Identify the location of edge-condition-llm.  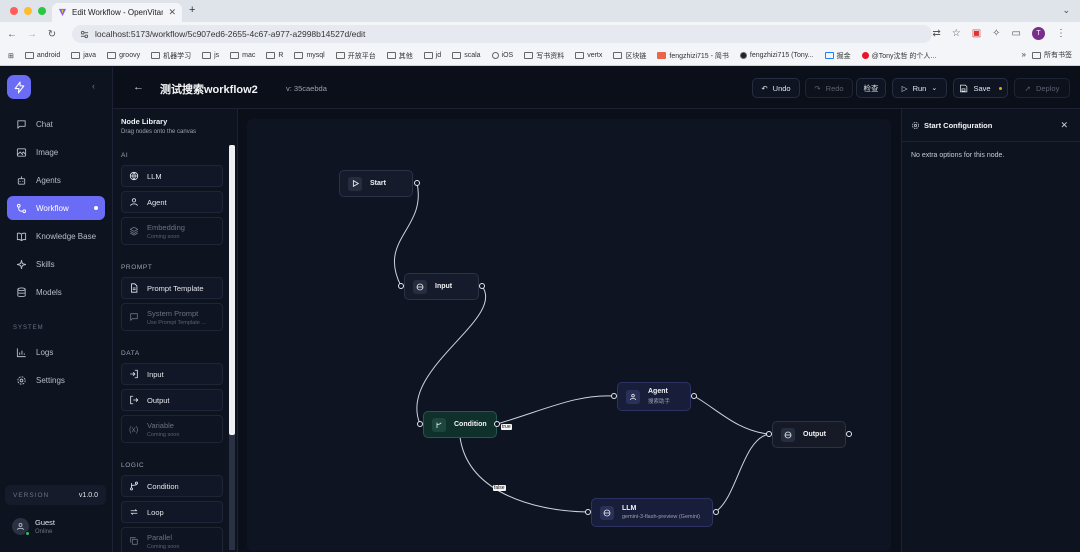
(524, 474).